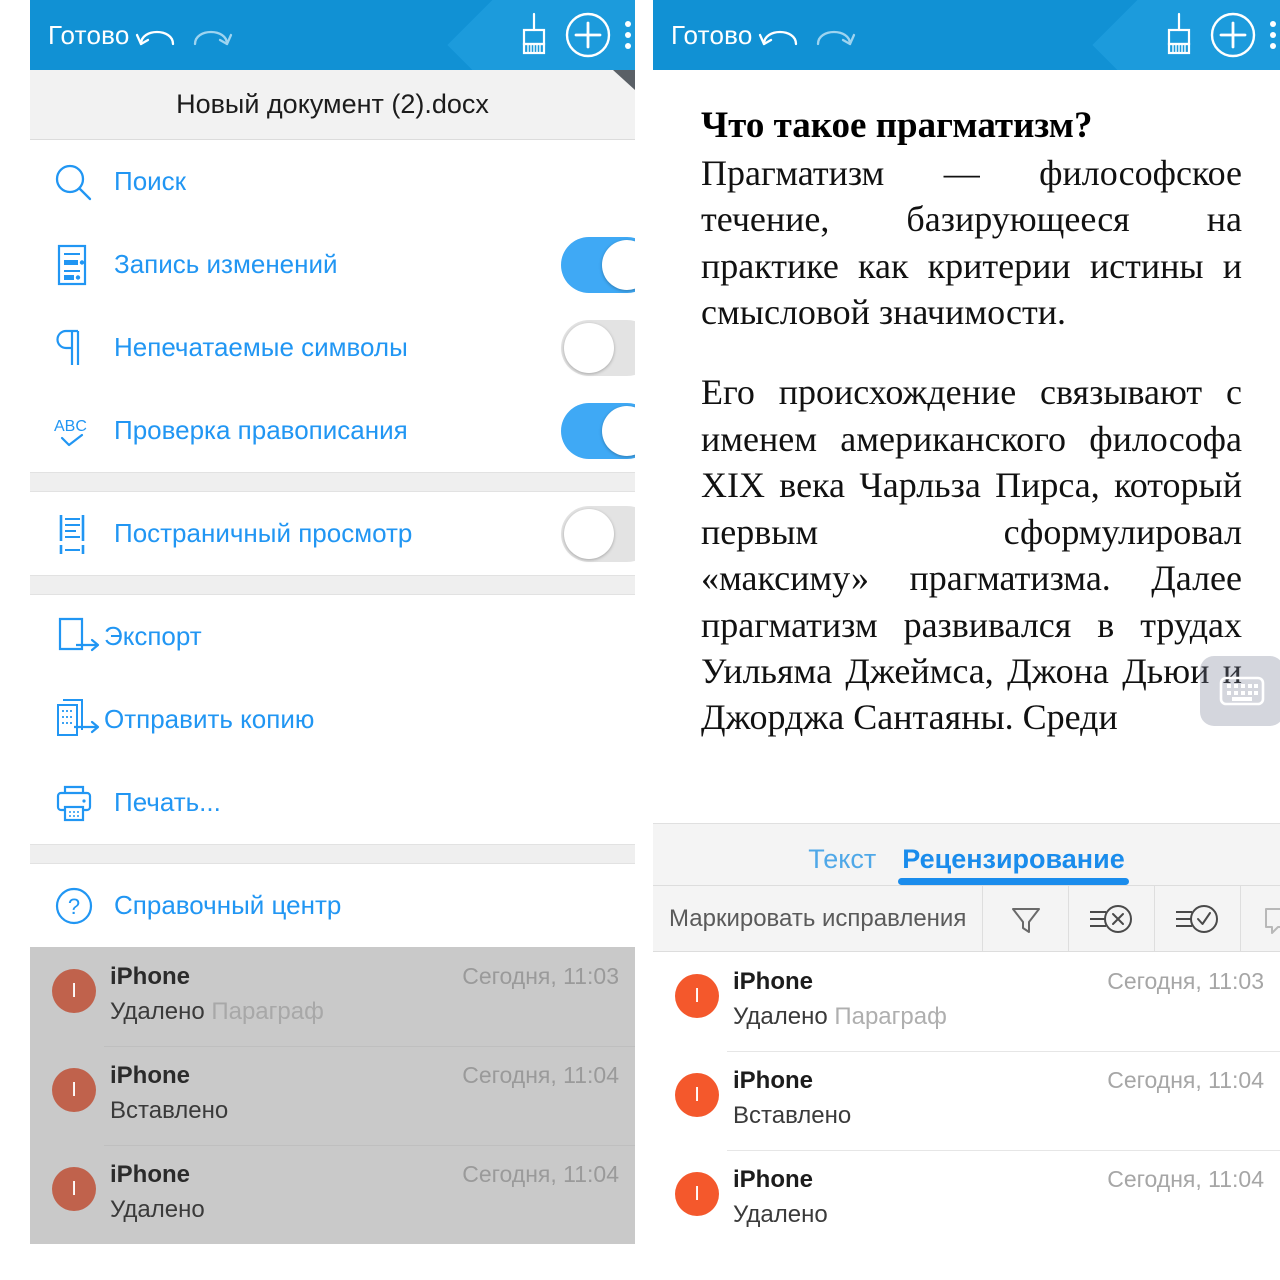 The height and width of the screenshot is (1280, 1280). What do you see at coordinates (153, 636) in the screenshot?
I see `menu-item-label: Экспорт` at bounding box center [153, 636].